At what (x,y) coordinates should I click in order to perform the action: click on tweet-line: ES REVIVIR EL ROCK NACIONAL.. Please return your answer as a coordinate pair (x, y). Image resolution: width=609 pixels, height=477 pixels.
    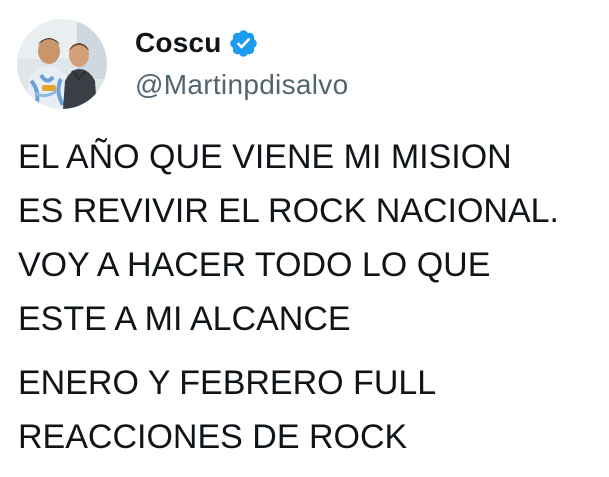
    Looking at the image, I should click on (288, 211).